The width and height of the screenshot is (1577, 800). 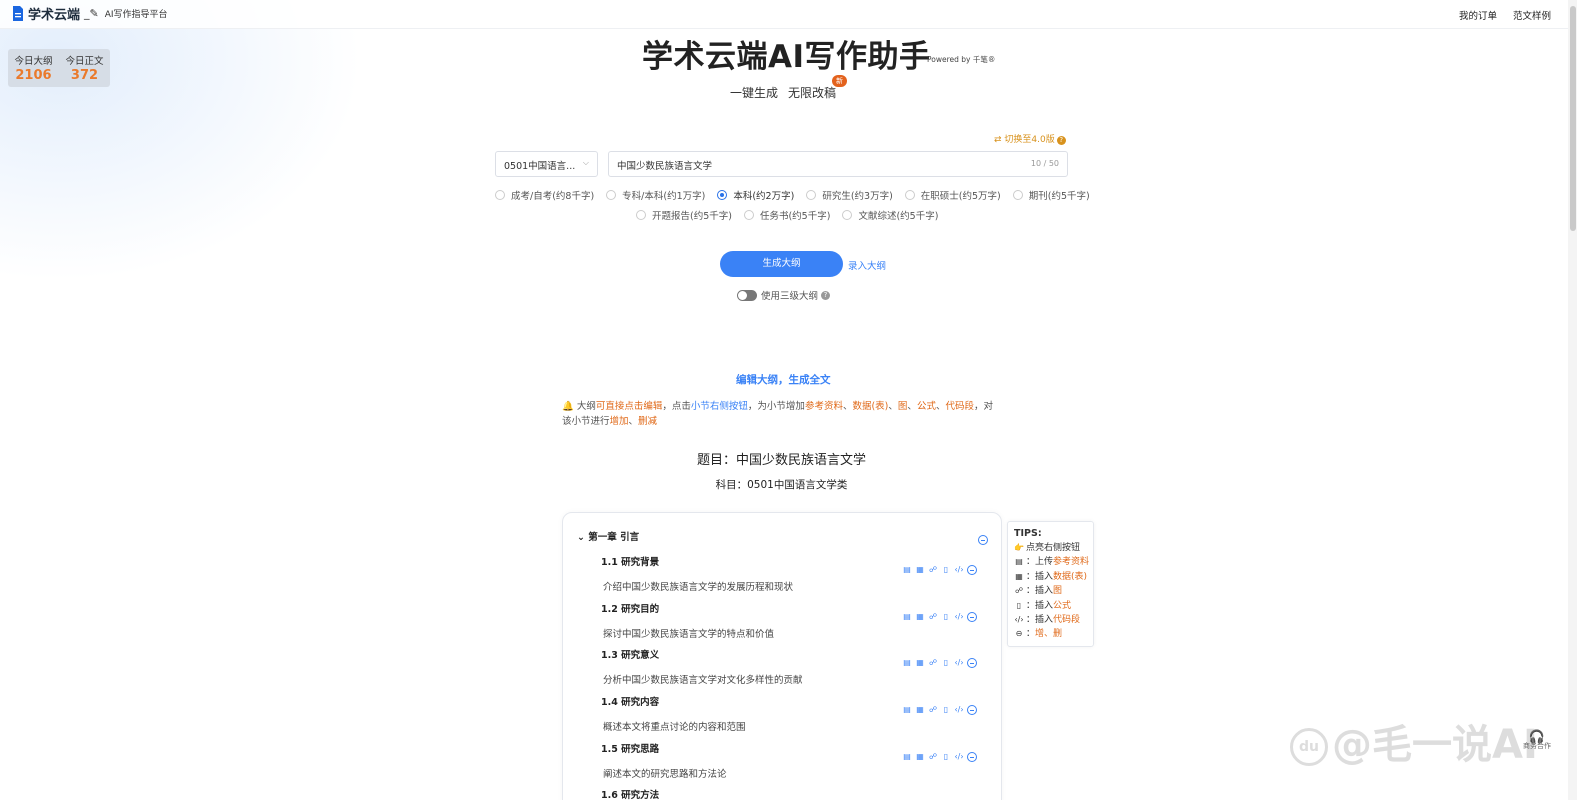 I want to click on paw-logo-icon: du, so click(x=1309, y=747).